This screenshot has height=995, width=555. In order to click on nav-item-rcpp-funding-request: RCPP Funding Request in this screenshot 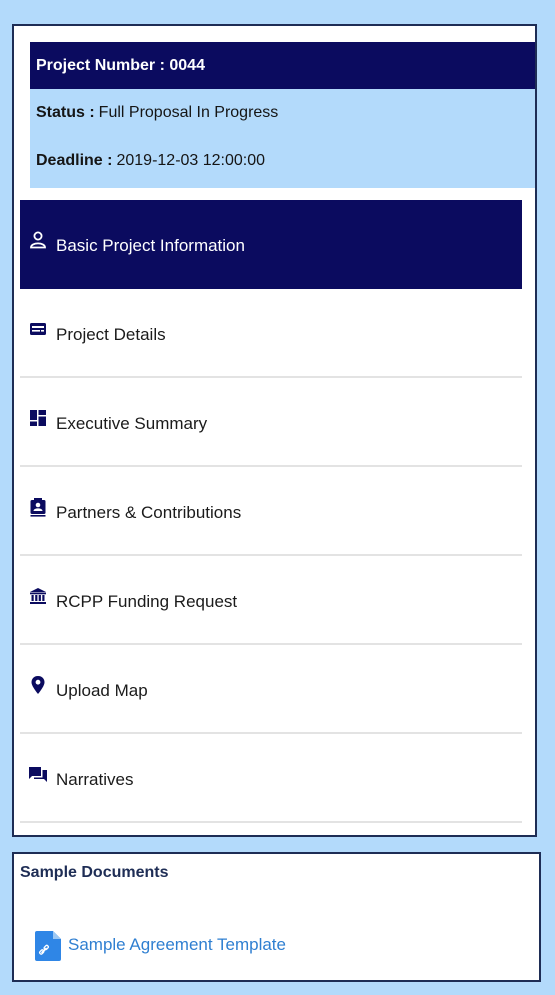, I will do `click(271, 600)`.